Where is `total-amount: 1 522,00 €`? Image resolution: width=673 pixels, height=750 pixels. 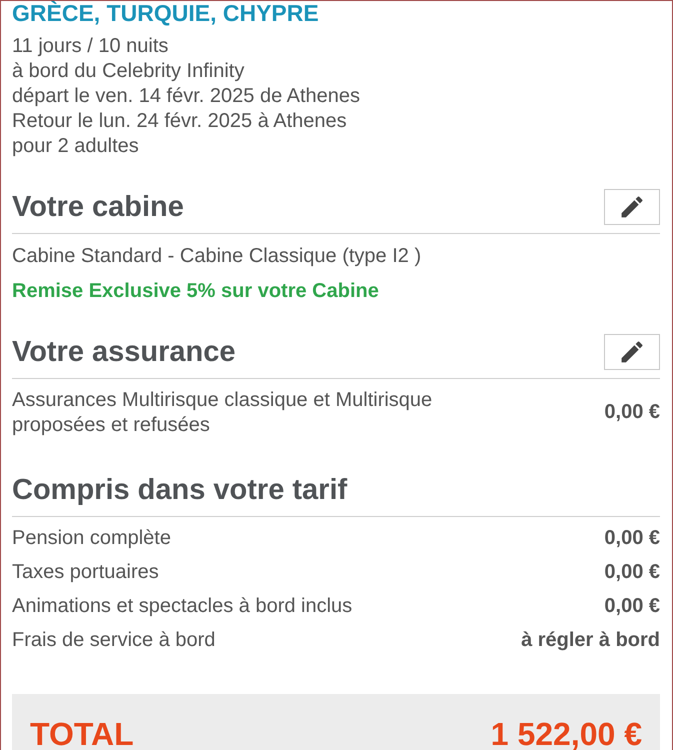 total-amount: 1 522,00 € is located at coordinates (566, 733).